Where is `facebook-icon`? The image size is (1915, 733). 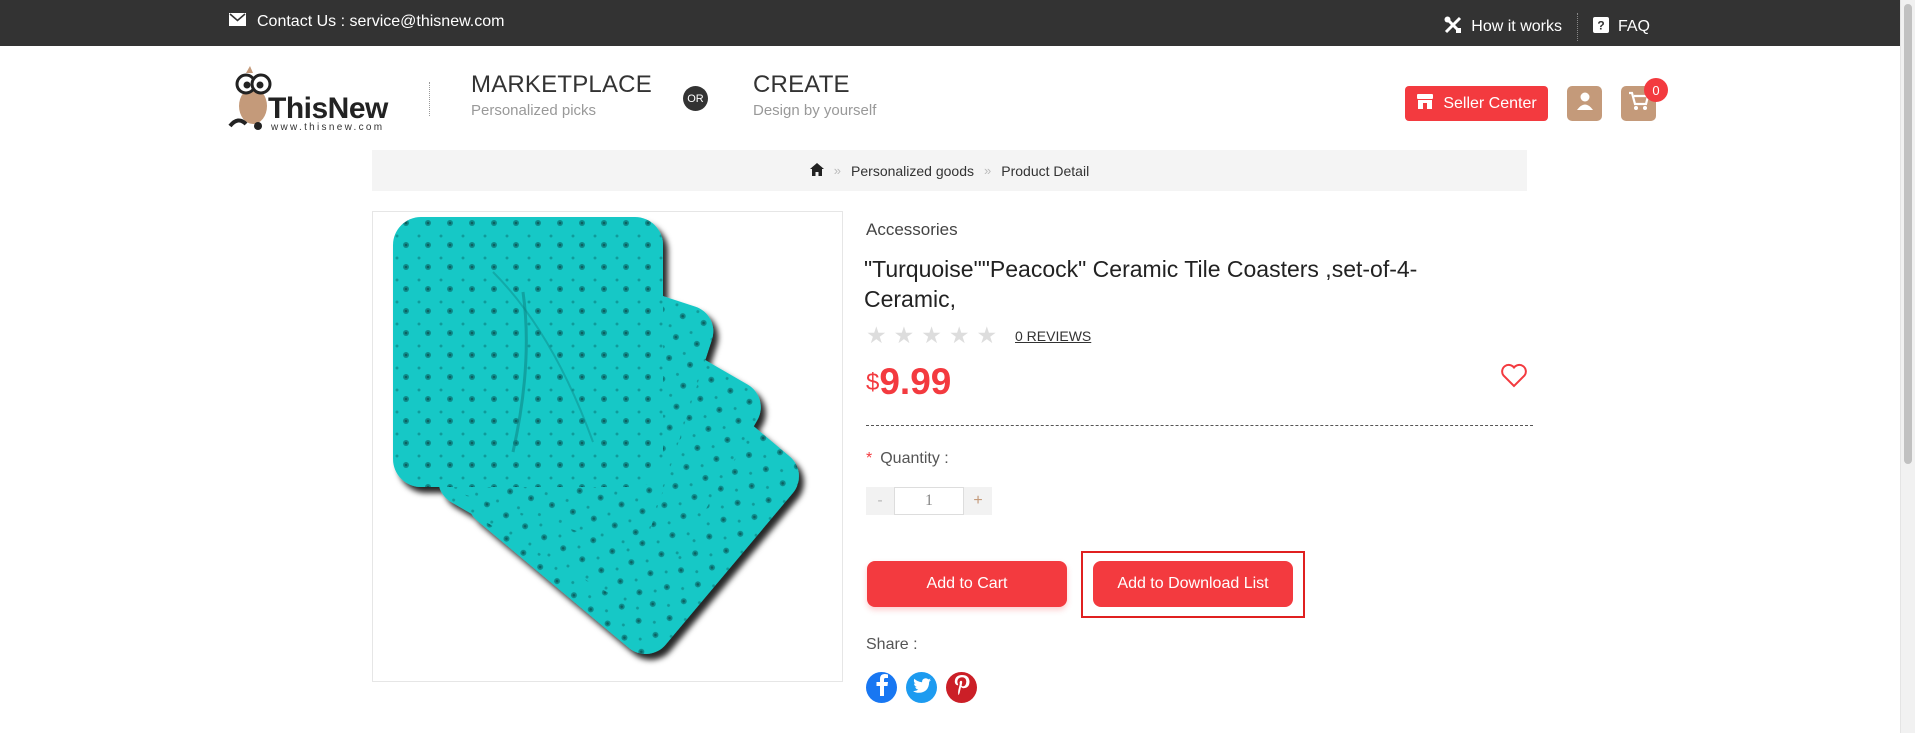 facebook-icon is located at coordinates (882, 687).